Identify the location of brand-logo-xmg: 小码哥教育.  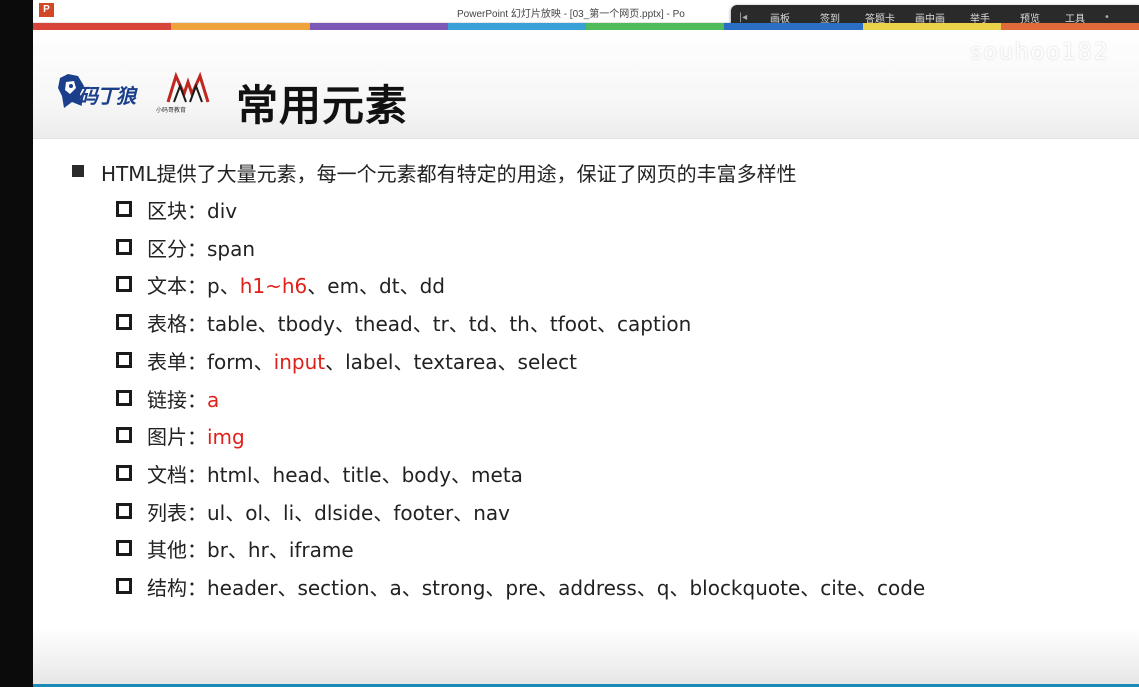
(189, 94).